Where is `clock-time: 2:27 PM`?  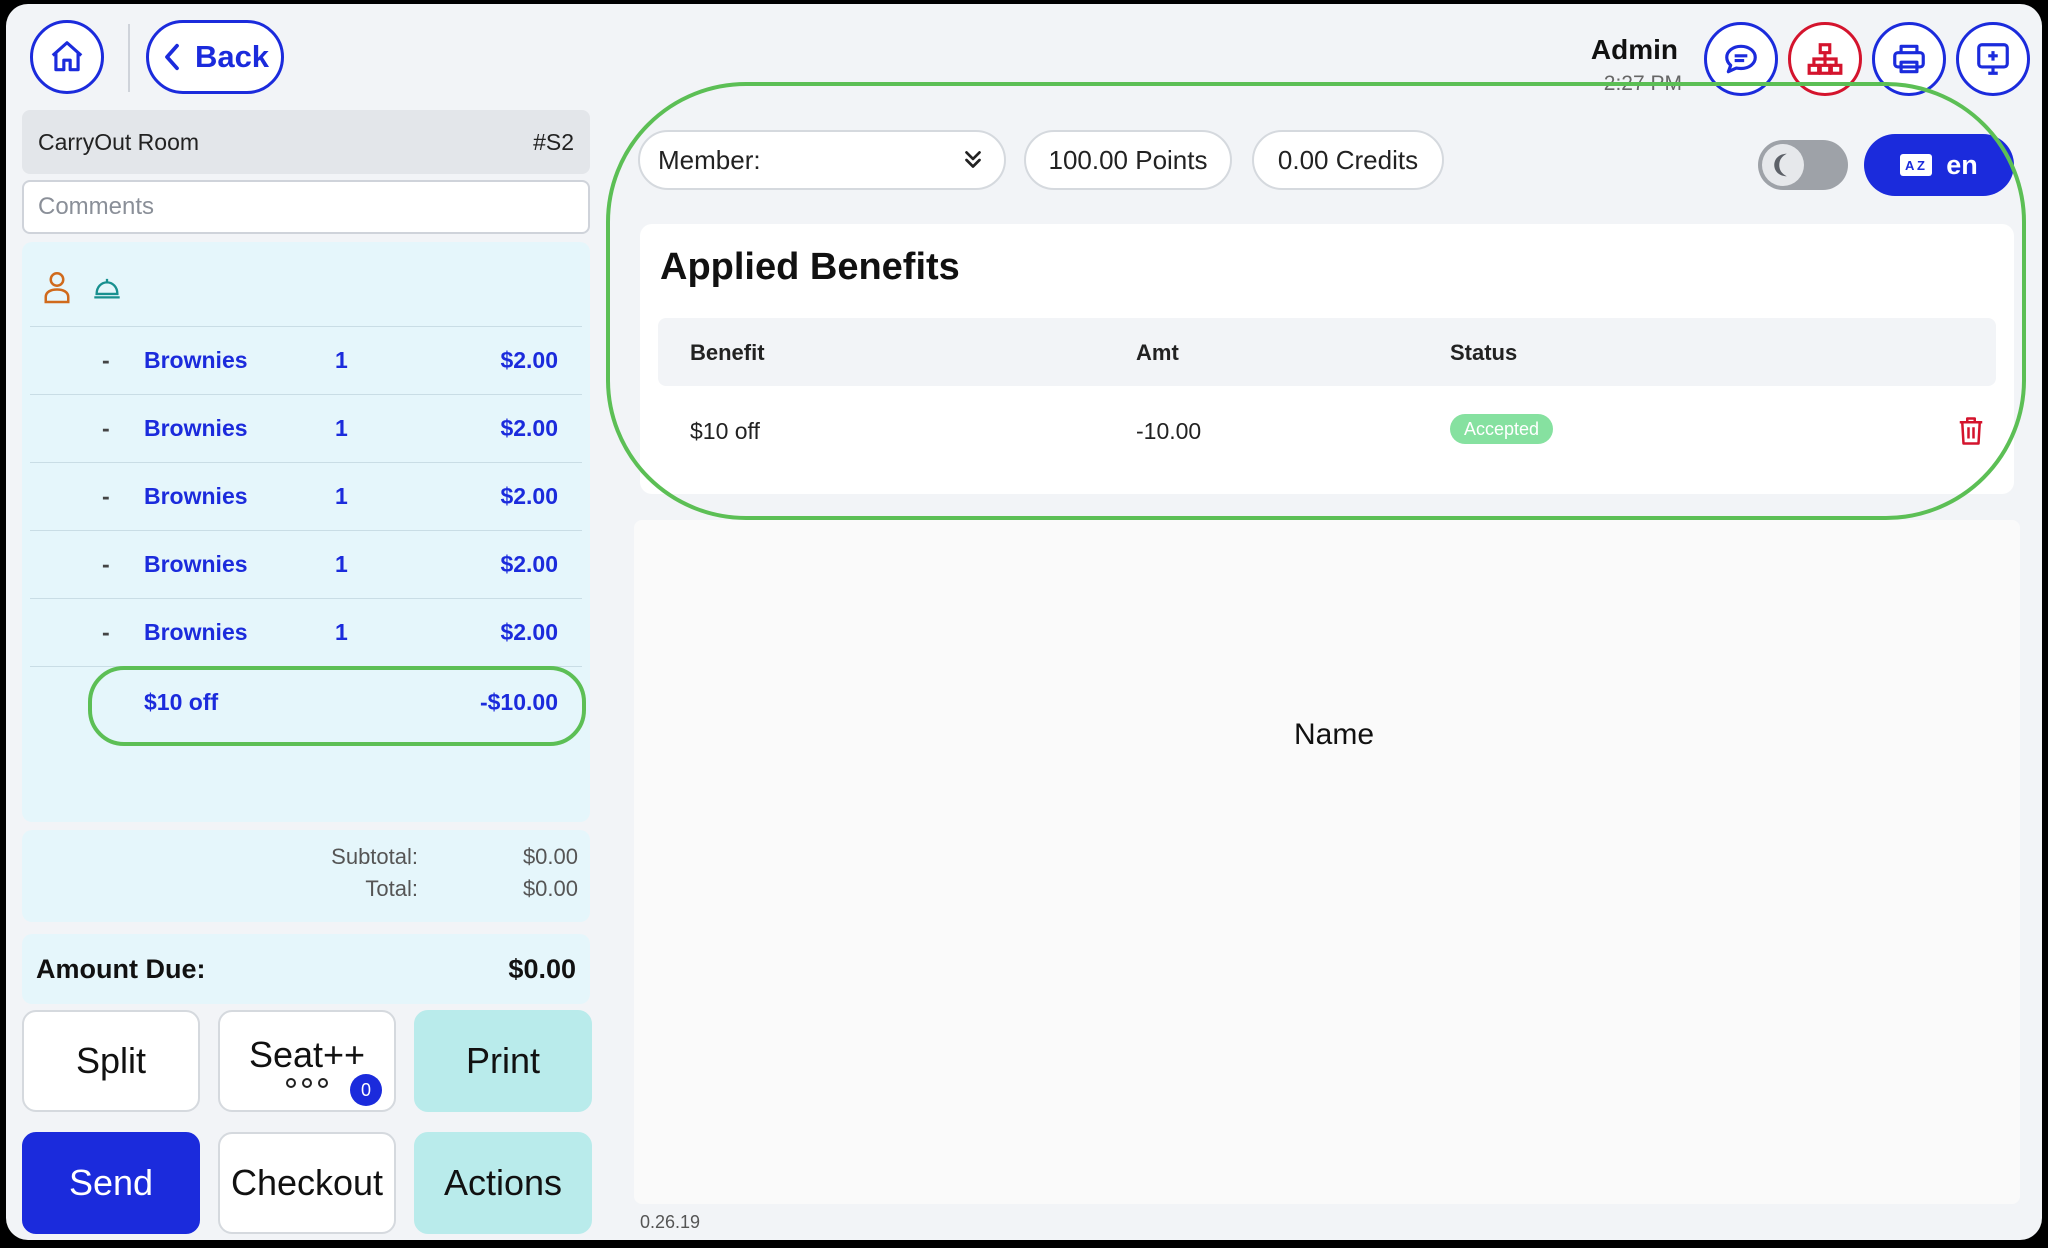
clock-time: 2:27 PM is located at coordinates (1642, 83).